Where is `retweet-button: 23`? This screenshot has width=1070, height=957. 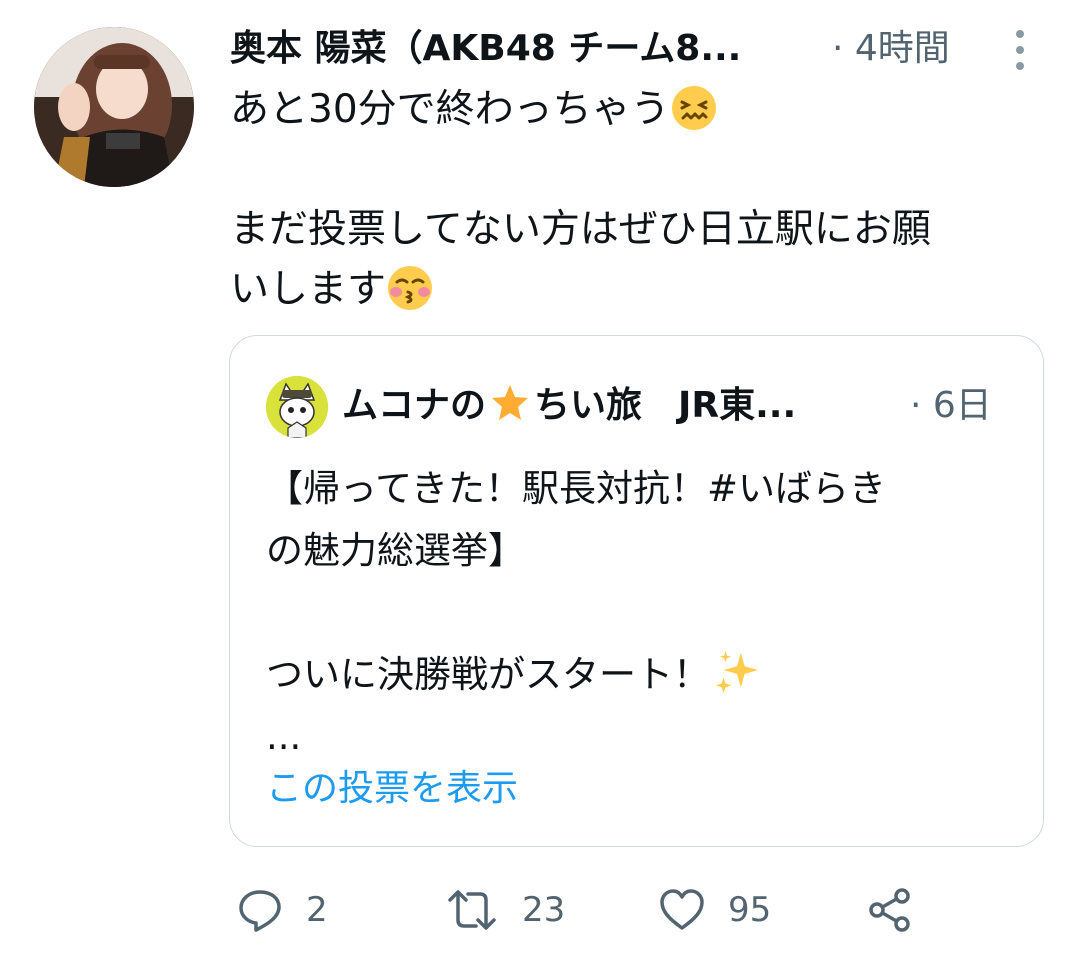 retweet-button: 23 is located at coordinates (504, 910).